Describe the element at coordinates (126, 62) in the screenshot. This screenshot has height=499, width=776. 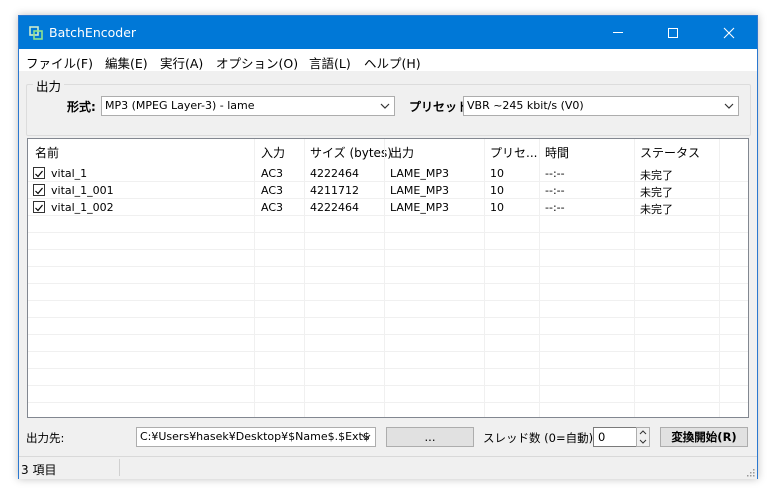
I see `menu-edit: 編集(E)` at that location.